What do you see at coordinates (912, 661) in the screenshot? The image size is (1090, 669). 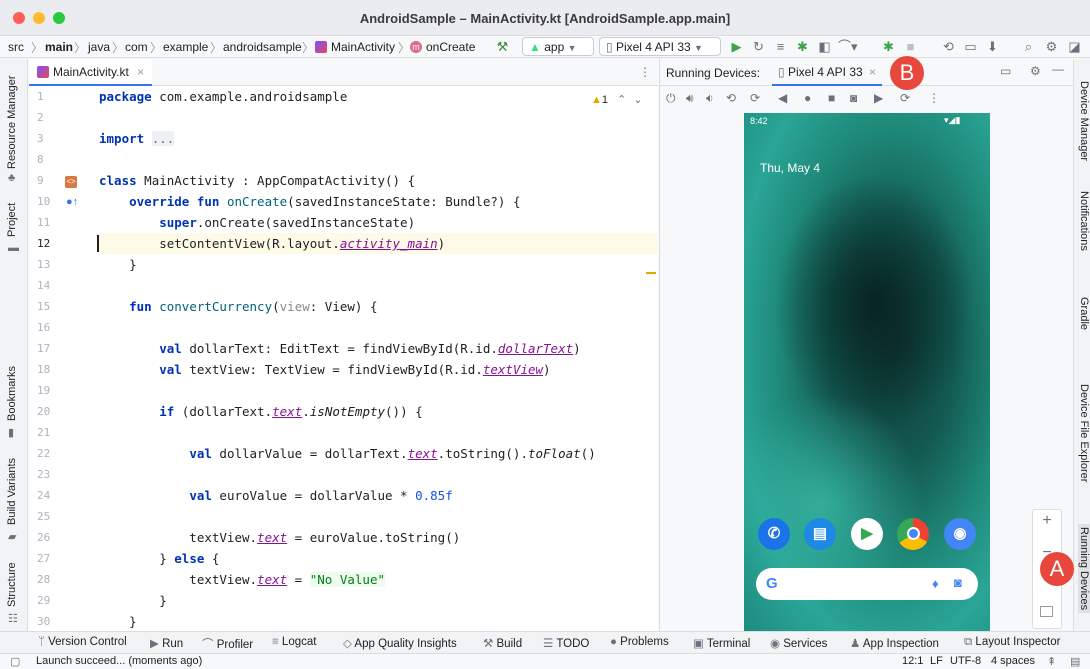 I see `caret-position: 12:1` at bounding box center [912, 661].